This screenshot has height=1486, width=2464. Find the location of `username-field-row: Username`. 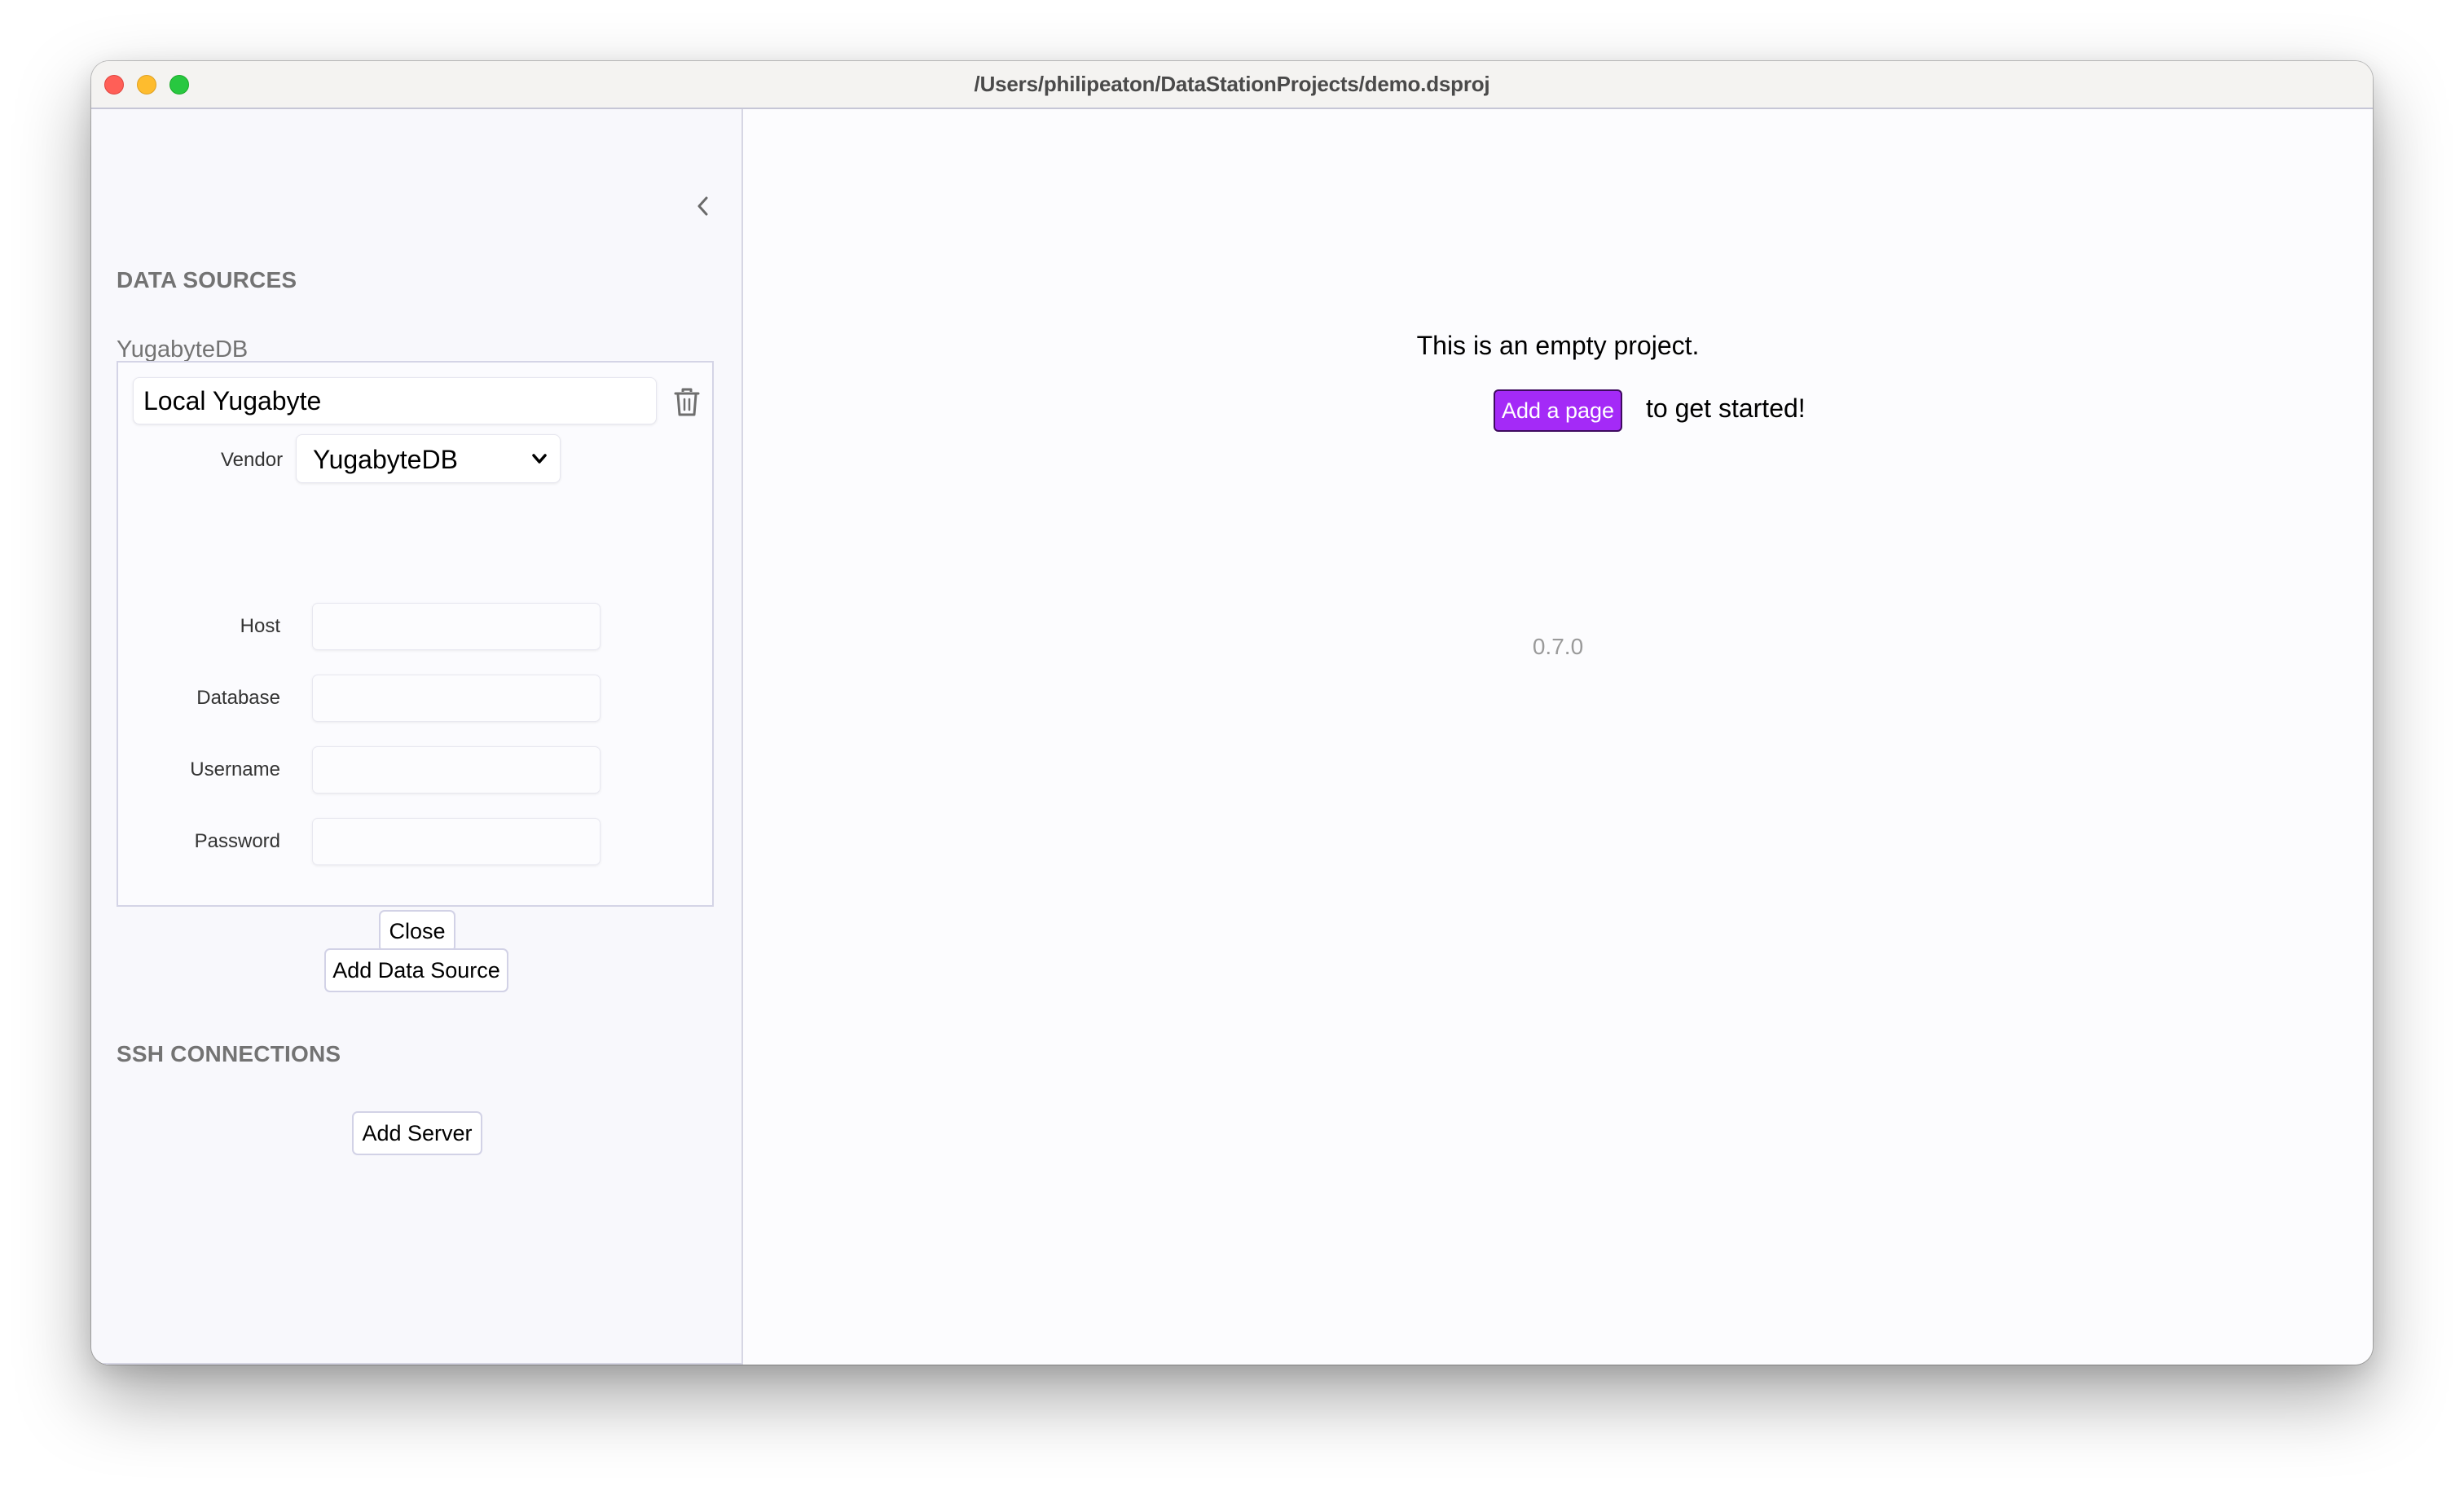

username-field-row: Username is located at coordinates (416, 770).